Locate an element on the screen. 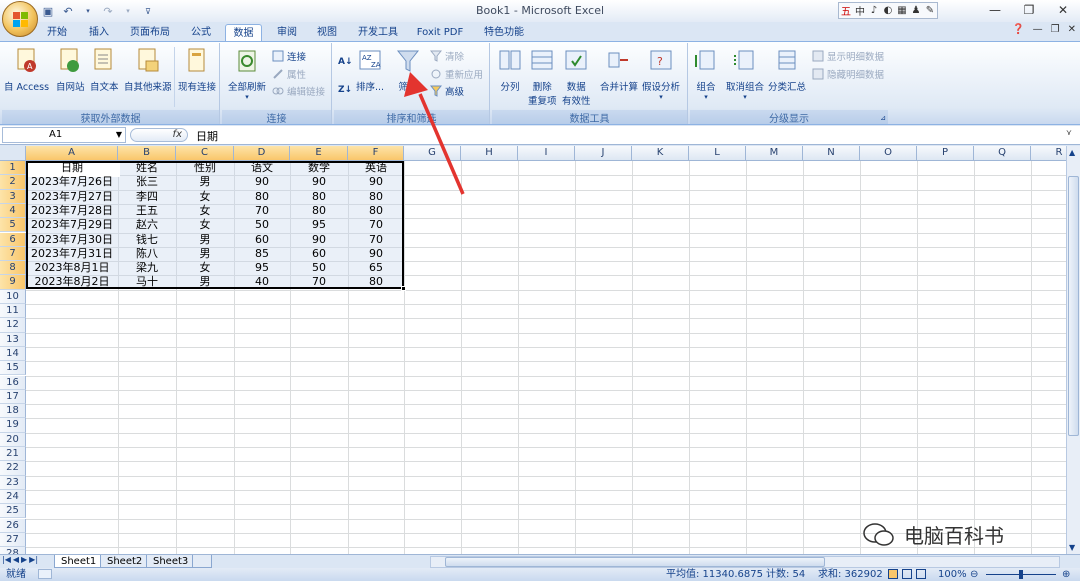  show-detail-button: 显示明细数据 is located at coordinates (848, 56).